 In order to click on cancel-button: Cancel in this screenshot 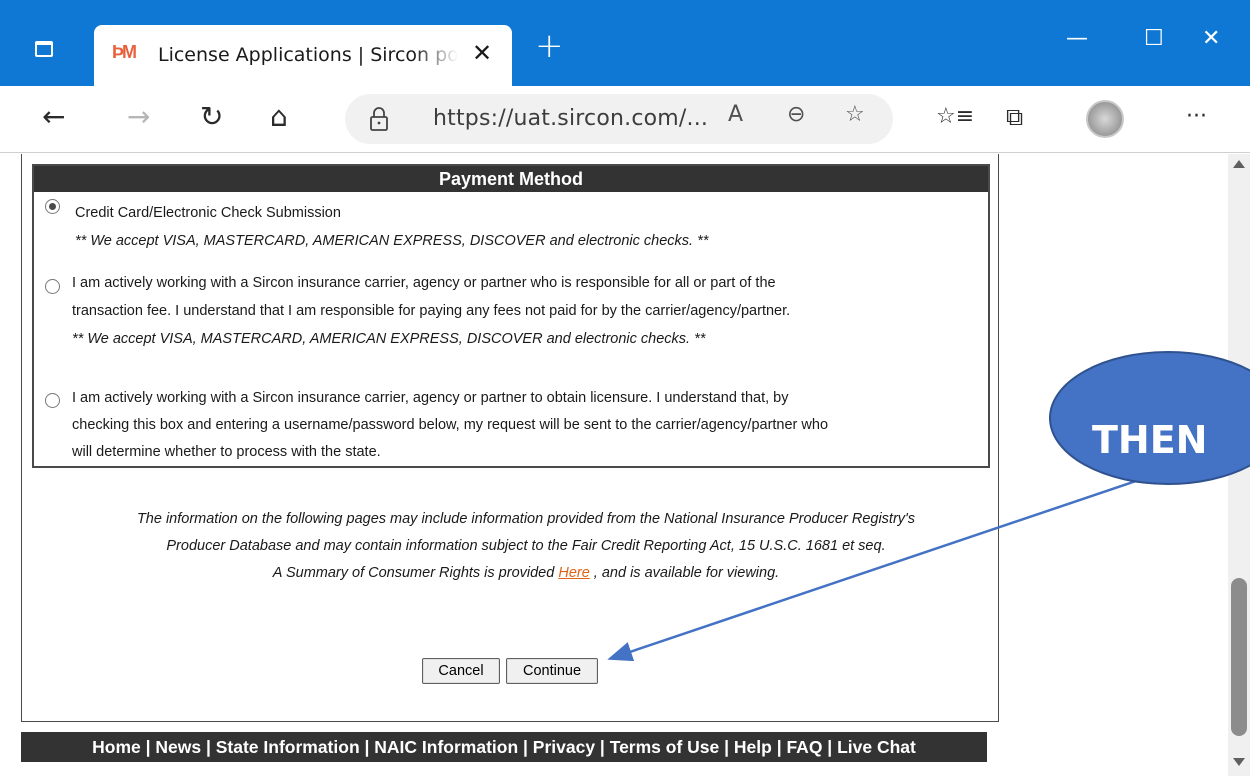, I will do `click(461, 671)`.